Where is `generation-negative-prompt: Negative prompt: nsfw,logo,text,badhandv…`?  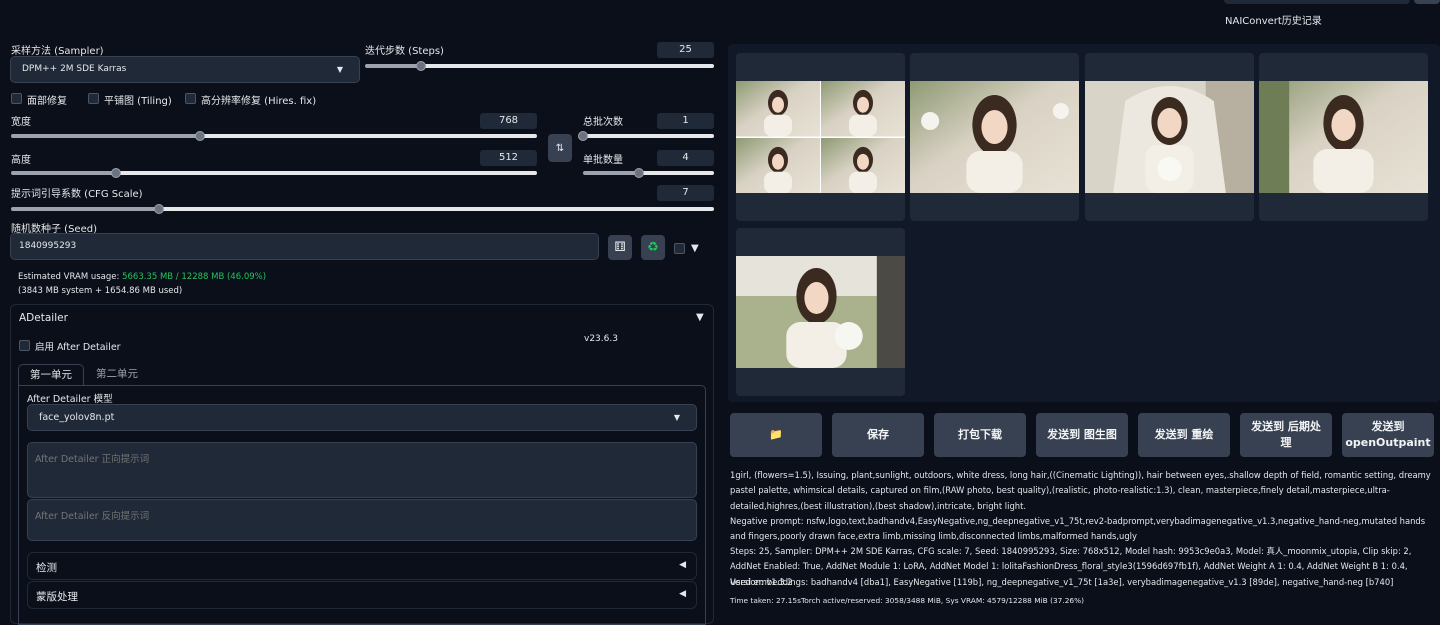 generation-negative-prompt: Negative prompt: nsfw,logo,text,badhandv… is located at coordinates (1078, 529).